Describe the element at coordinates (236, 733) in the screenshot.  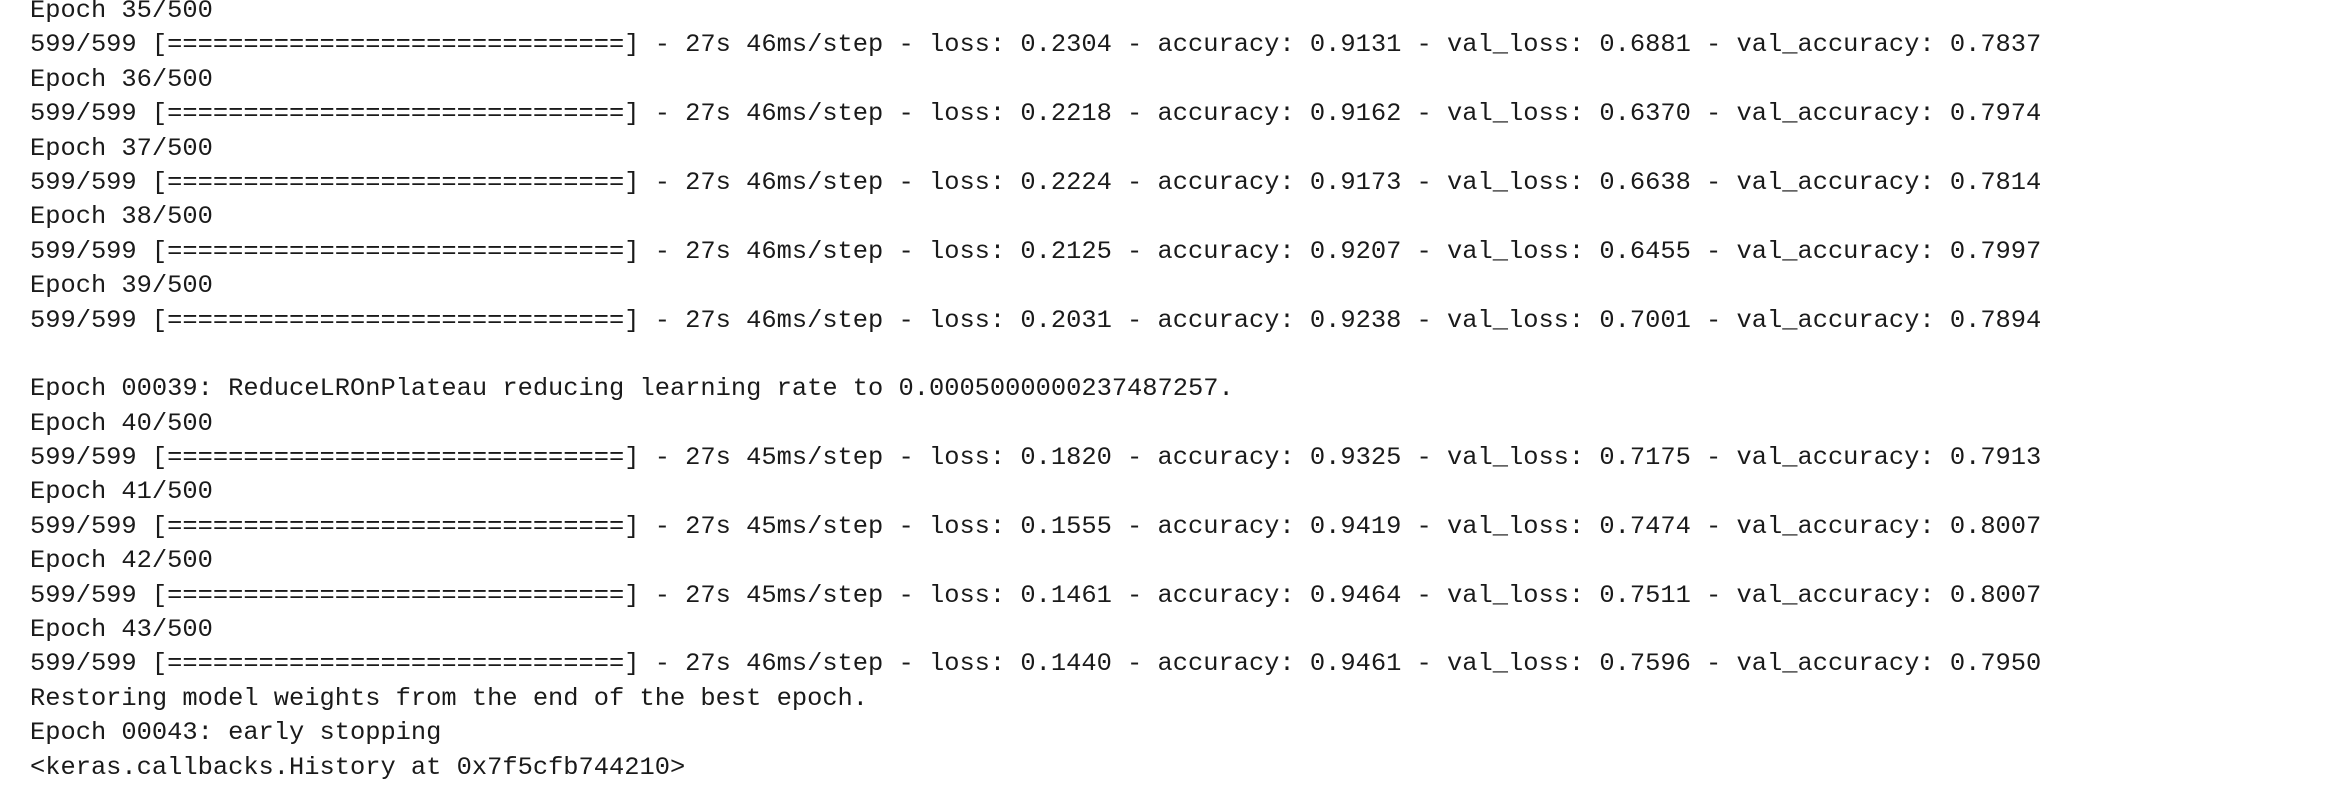
I see `early-stopping-message: Epoch 00043: early stopping` at that location.